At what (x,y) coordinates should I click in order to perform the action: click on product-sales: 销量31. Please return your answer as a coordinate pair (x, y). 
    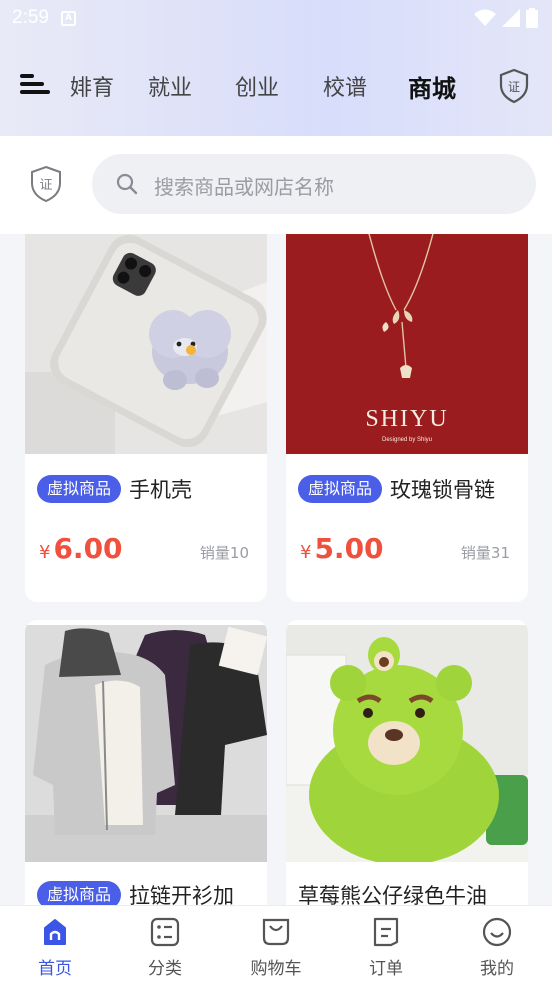
    Looking at the image, I should click on (485, 553).